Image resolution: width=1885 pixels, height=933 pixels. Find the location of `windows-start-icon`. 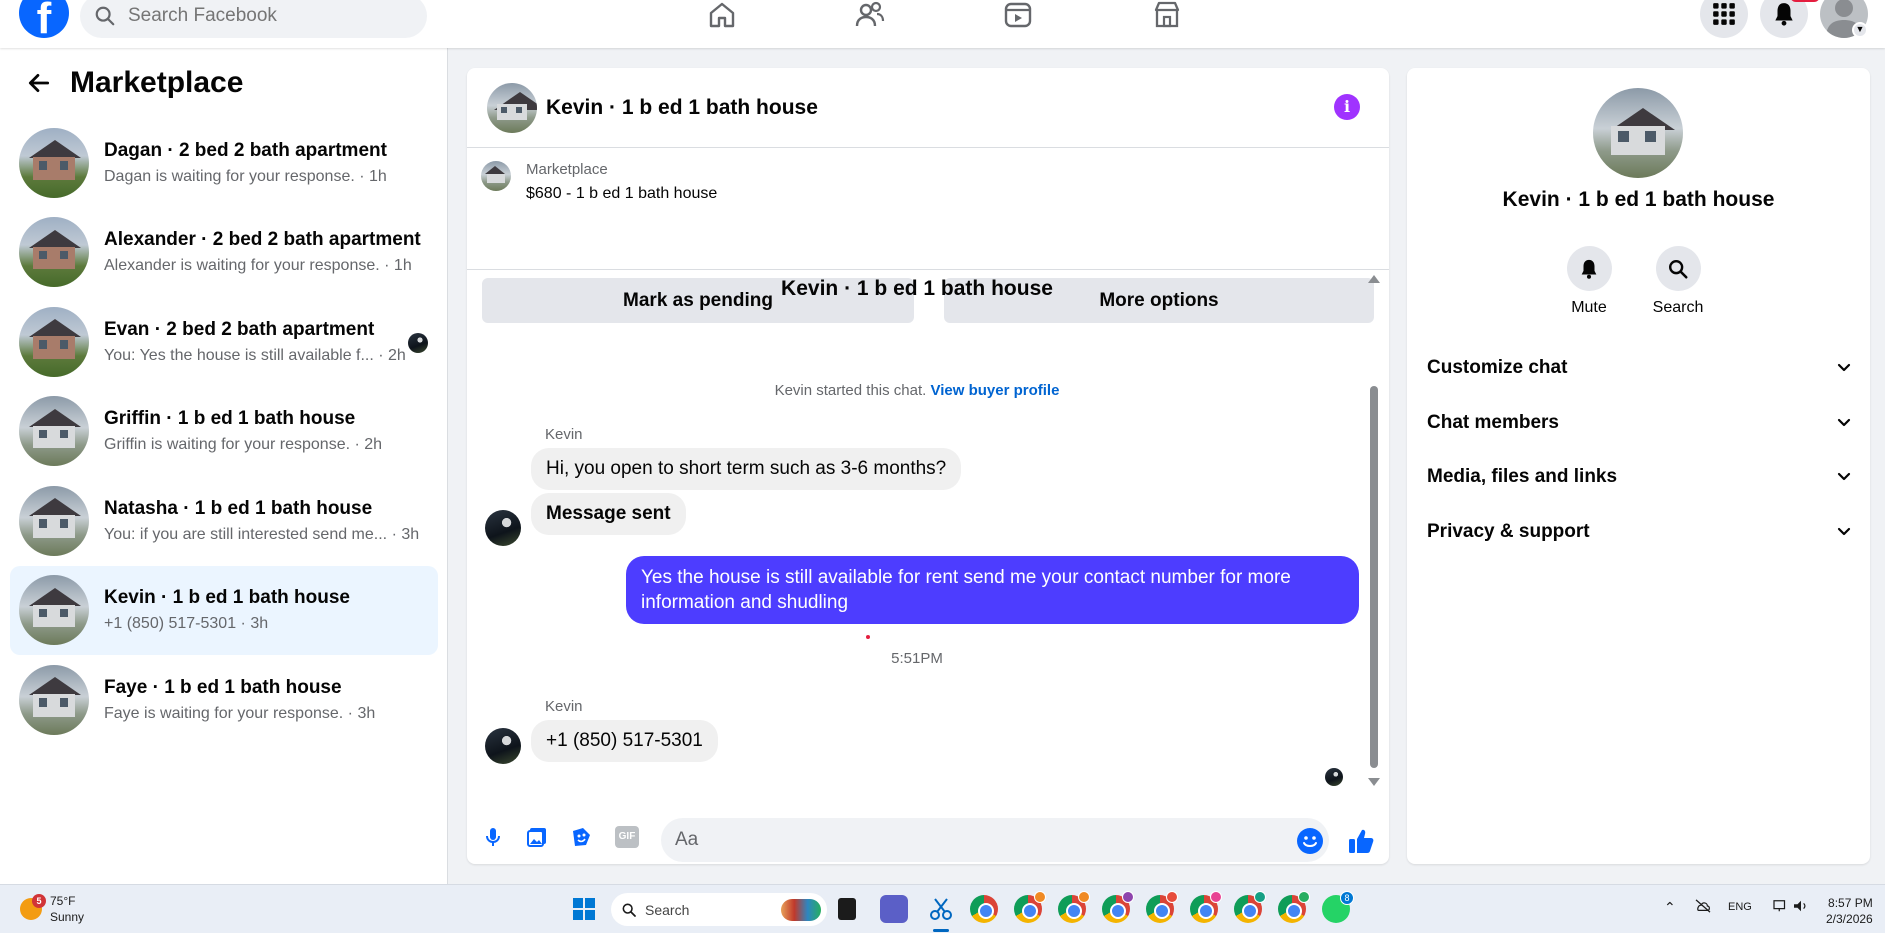

windows-start-icon is located at coordinates (584, 909).